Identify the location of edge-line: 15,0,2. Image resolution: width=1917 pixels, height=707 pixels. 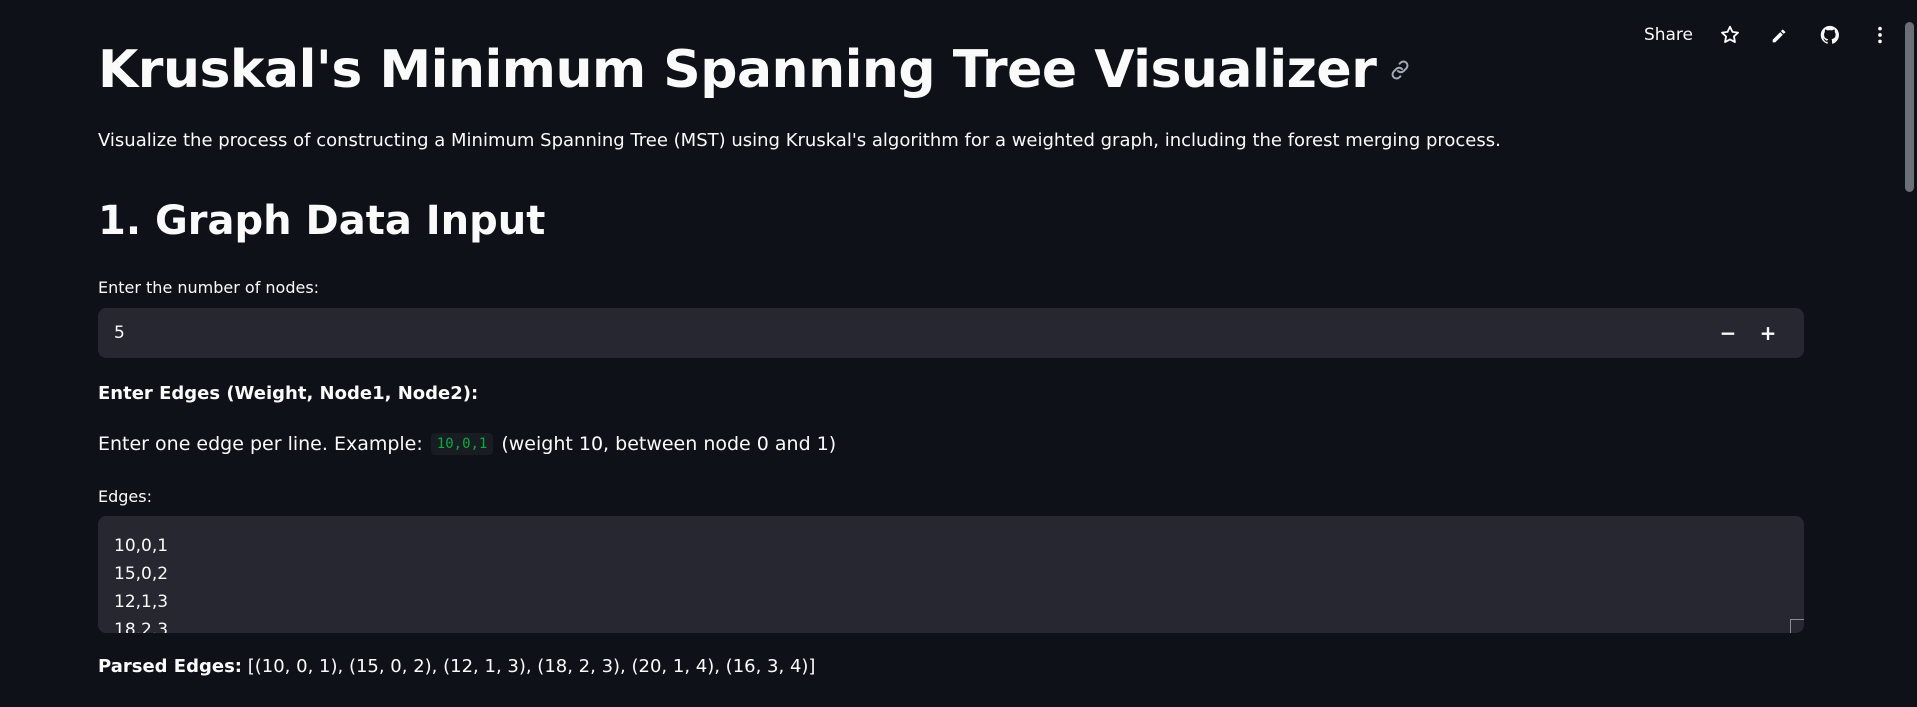
(141, 574).